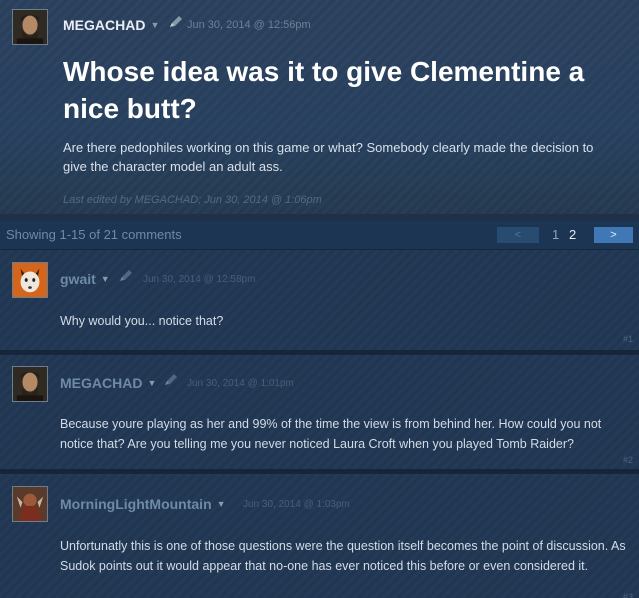 This screenshot has width=639, height=598. I want to click on comment-number: #2, so click(628, 460).